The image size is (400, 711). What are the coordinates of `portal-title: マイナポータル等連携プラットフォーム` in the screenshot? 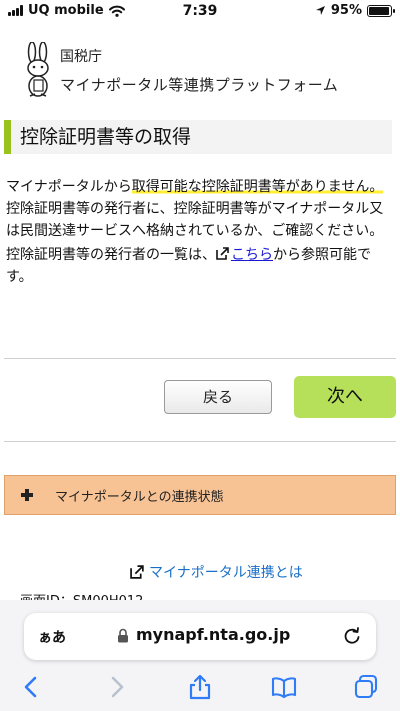 It's located at (199, 85).